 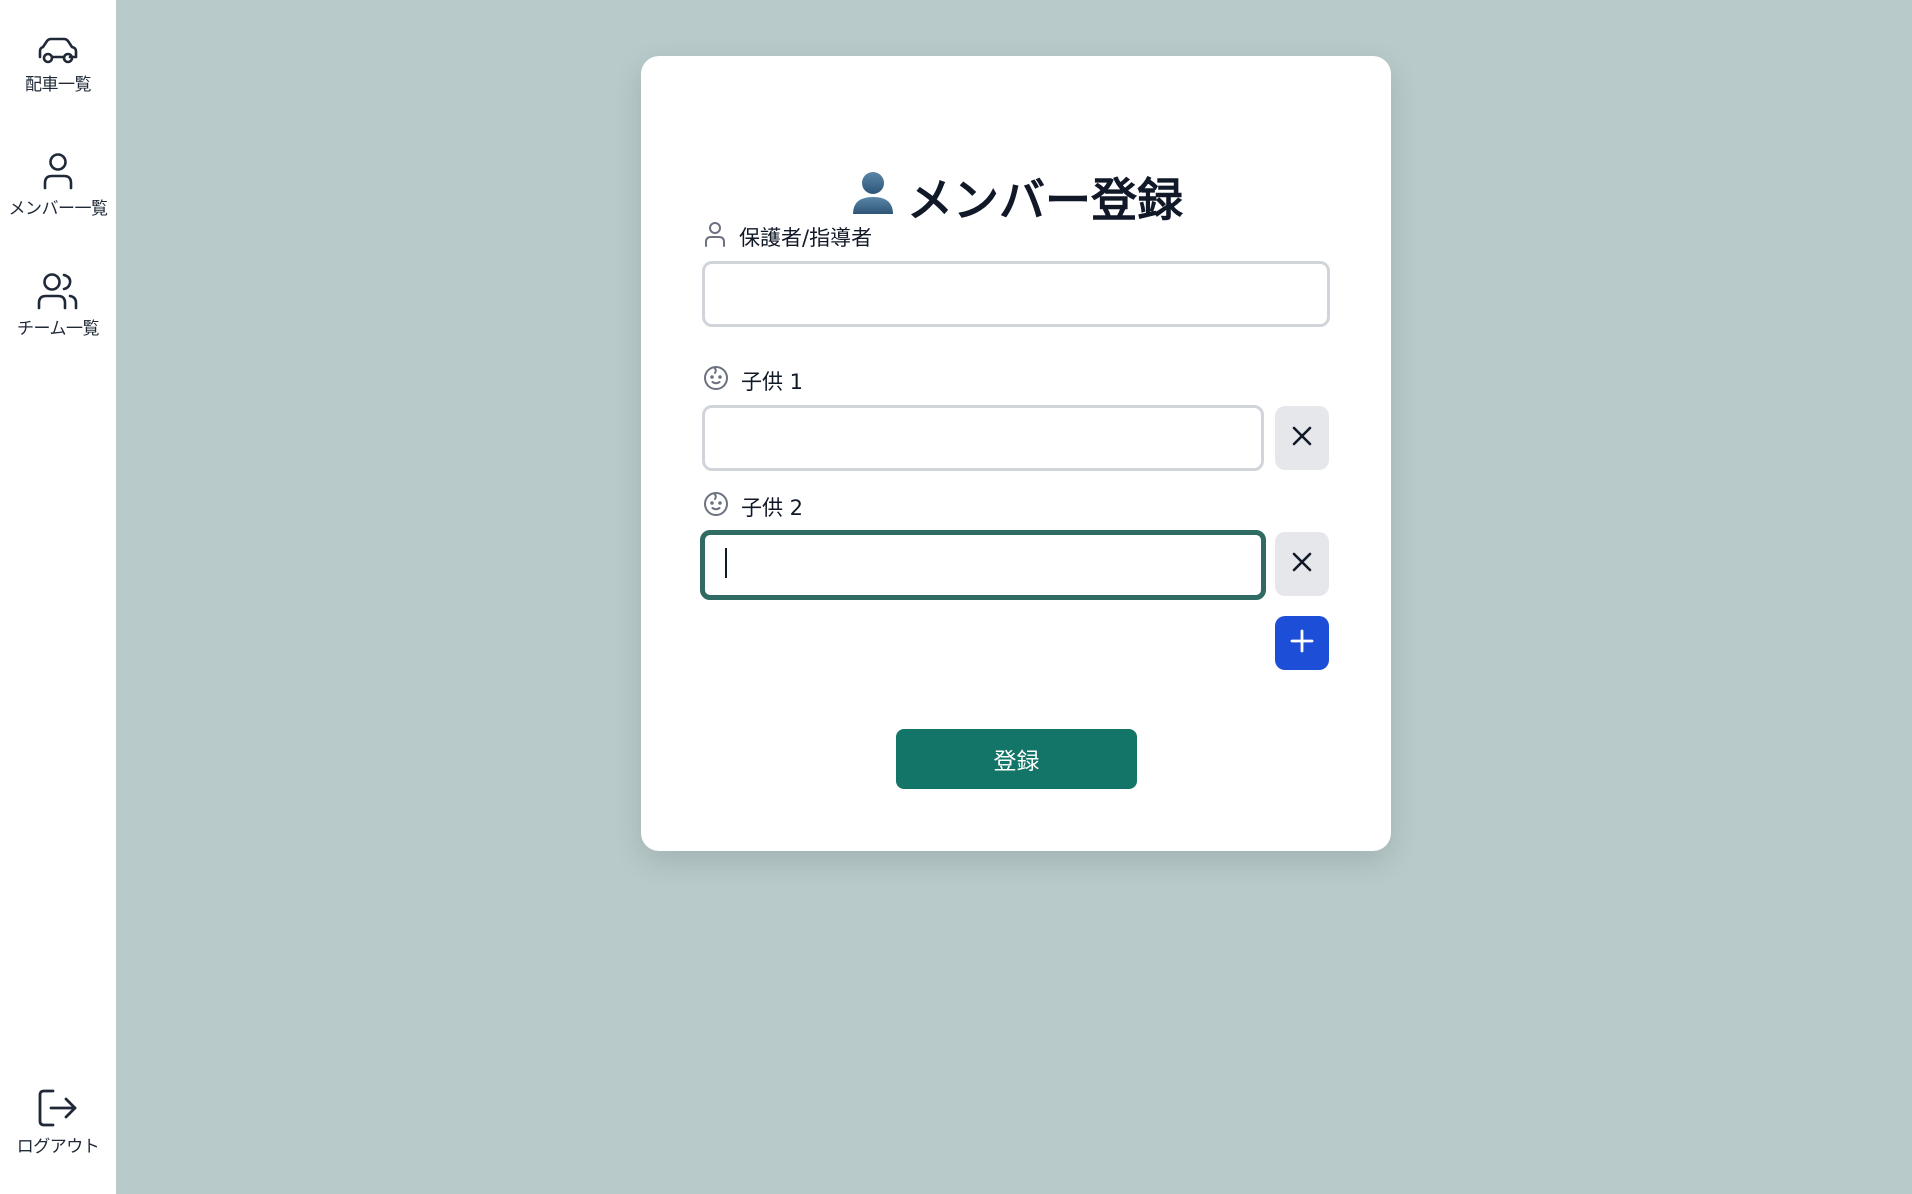 I want to click on text-caret, so click(x=726, y=563).